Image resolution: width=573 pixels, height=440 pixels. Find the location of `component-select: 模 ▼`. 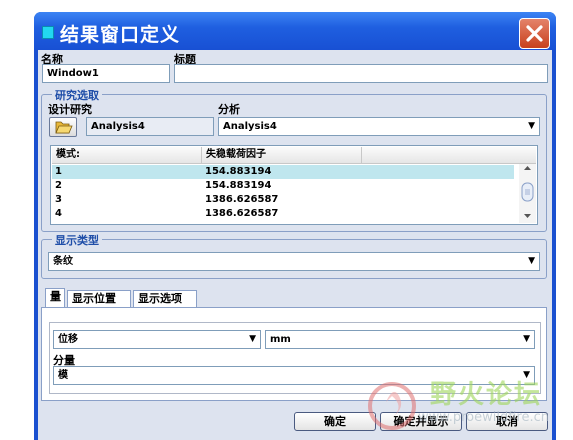

component-select: 模 ▼ is located at coordinates (294, 375).